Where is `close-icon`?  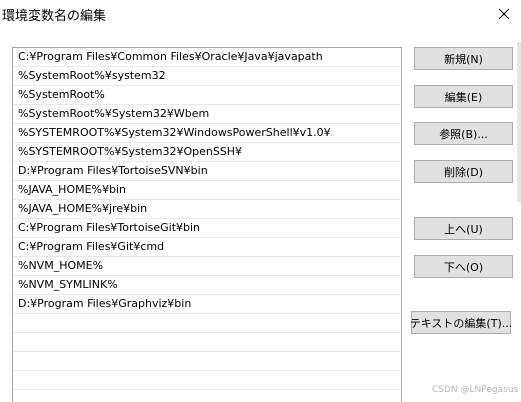 close-icon is located at coordinates (504, 14).